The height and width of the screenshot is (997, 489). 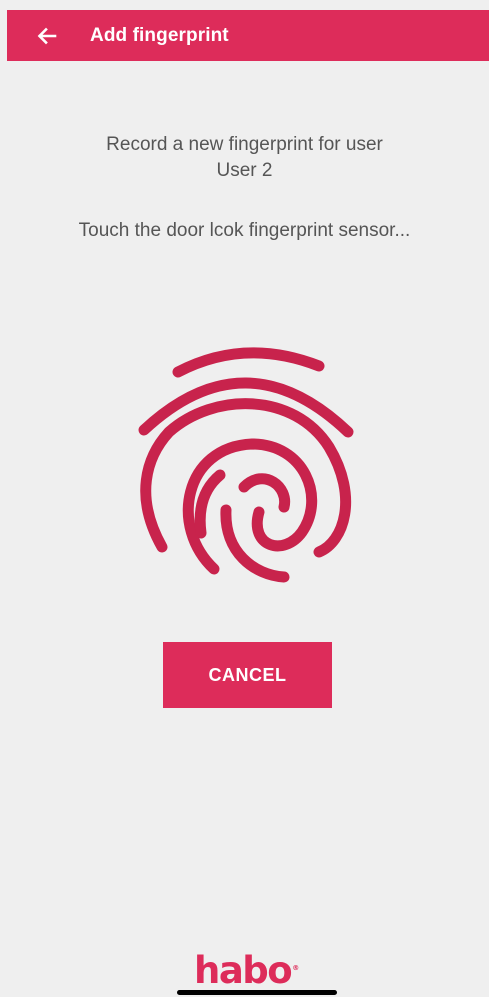 I want to click on app-bar: Add fingerprint, so click(x=248, y=35).